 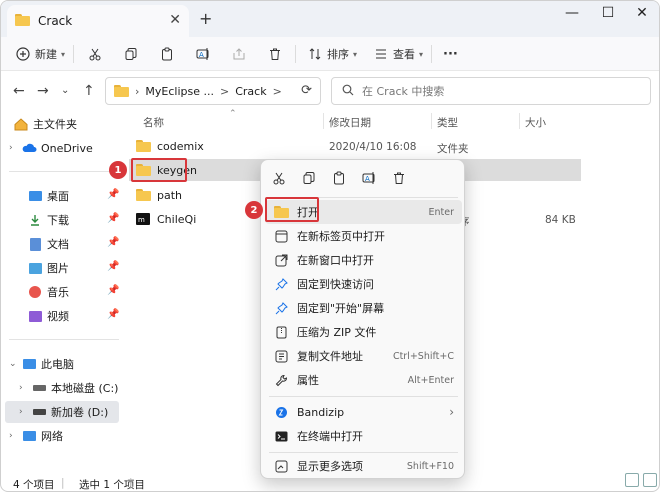 I want to click on refresh-icon: ⟳, so click(x=306, y=90).